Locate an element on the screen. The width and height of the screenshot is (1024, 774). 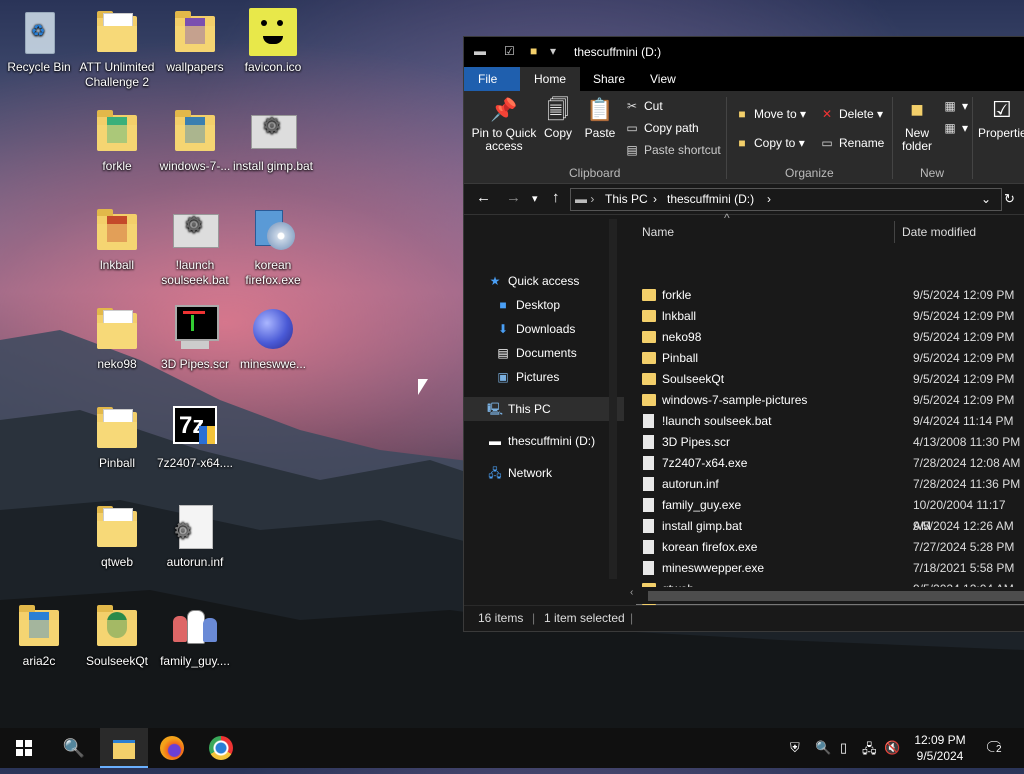
desktop-icon-launch-soulseek: !launch soulseek.bat is located at coordinates (195, 247).